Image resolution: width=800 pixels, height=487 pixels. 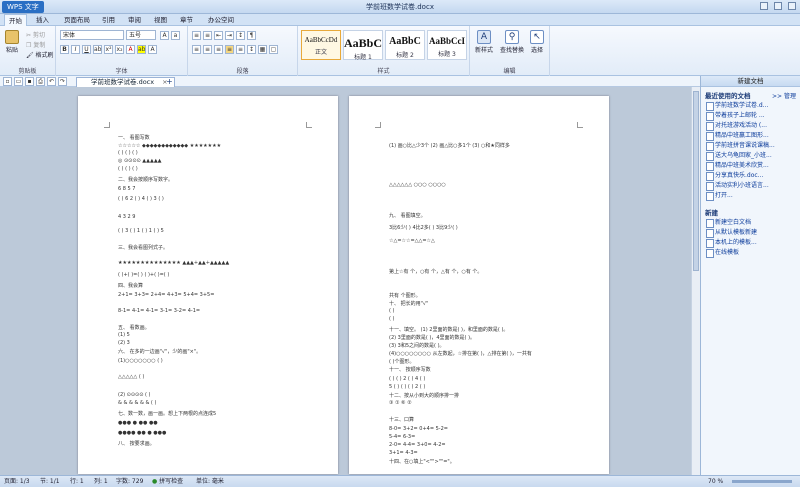 What do you see at coordinates (29, 81) in the screenshot?
I see `save-icon: ▪` at bounding box center [29, 81].